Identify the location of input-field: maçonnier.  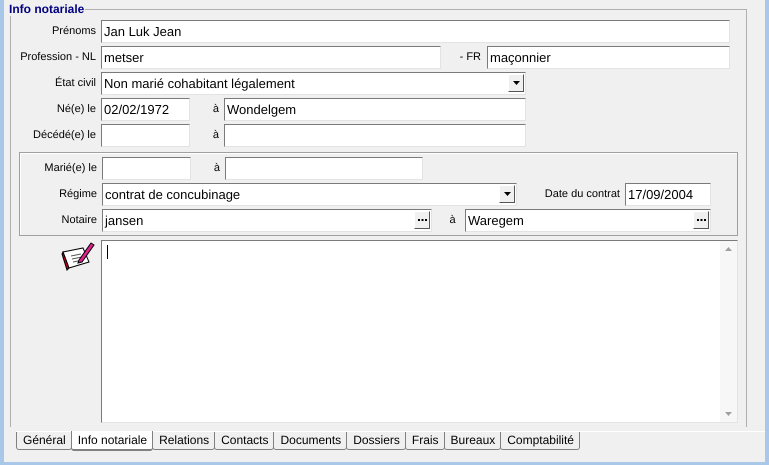
(608, 57).